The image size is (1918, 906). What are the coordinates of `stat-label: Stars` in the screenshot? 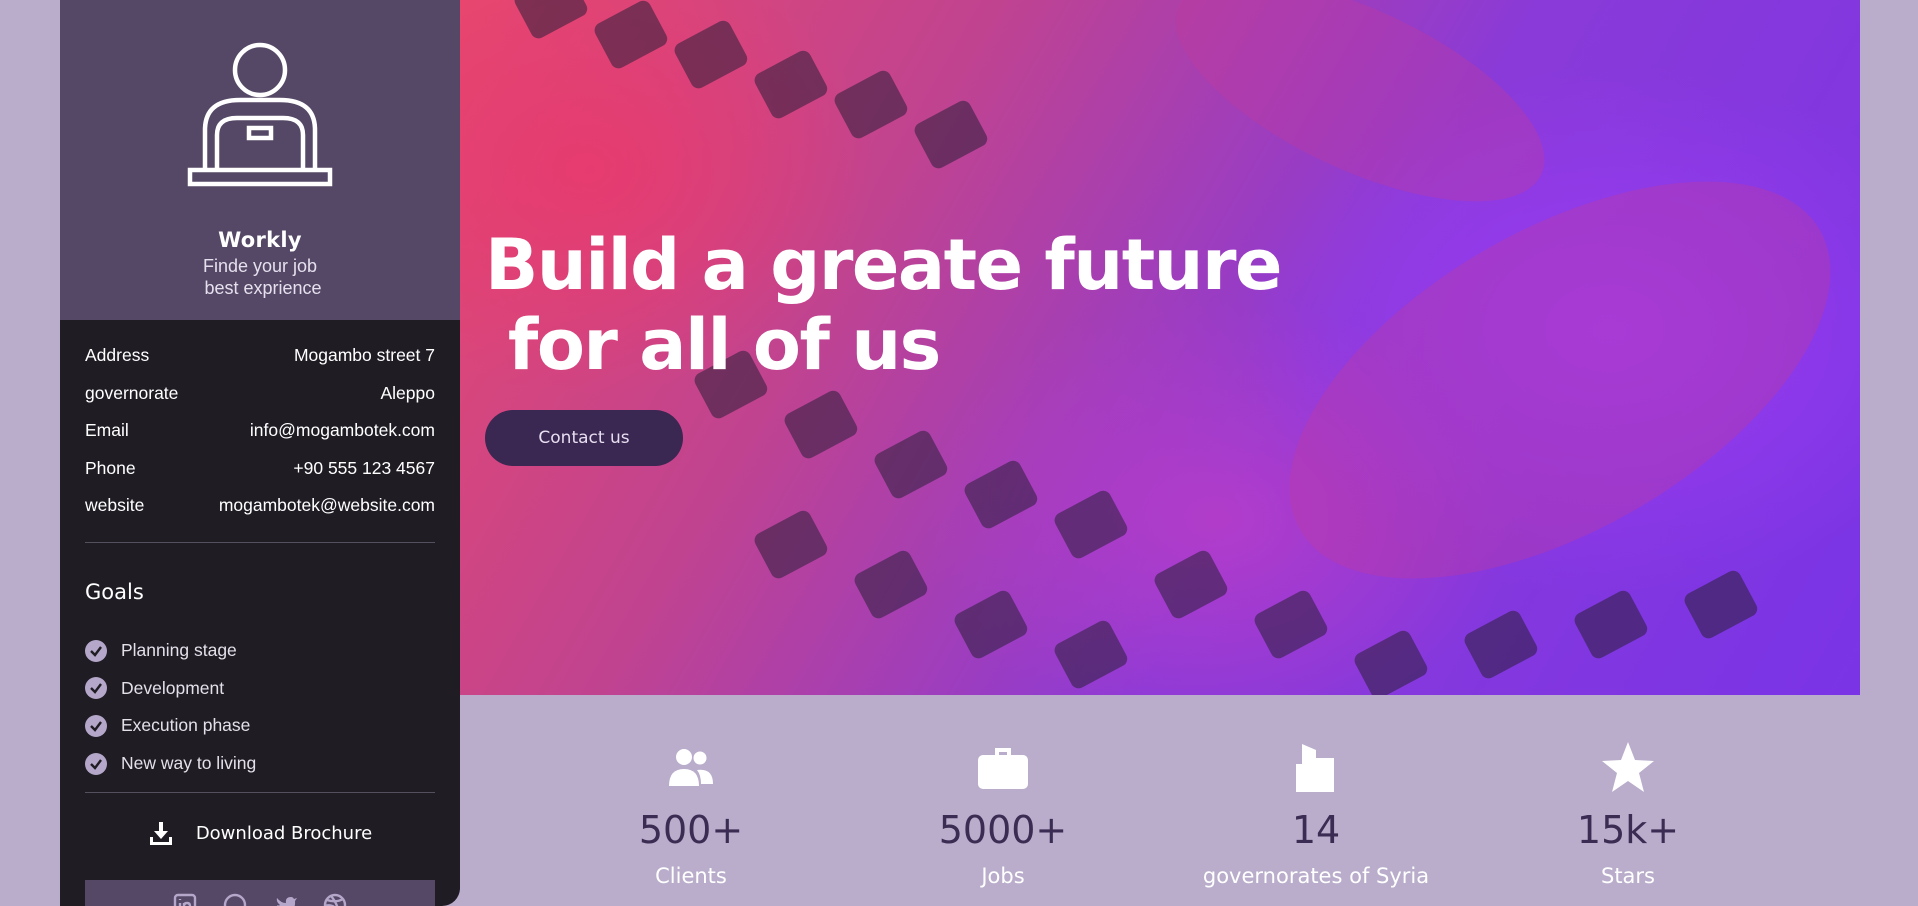 It's located at (1627, 876).